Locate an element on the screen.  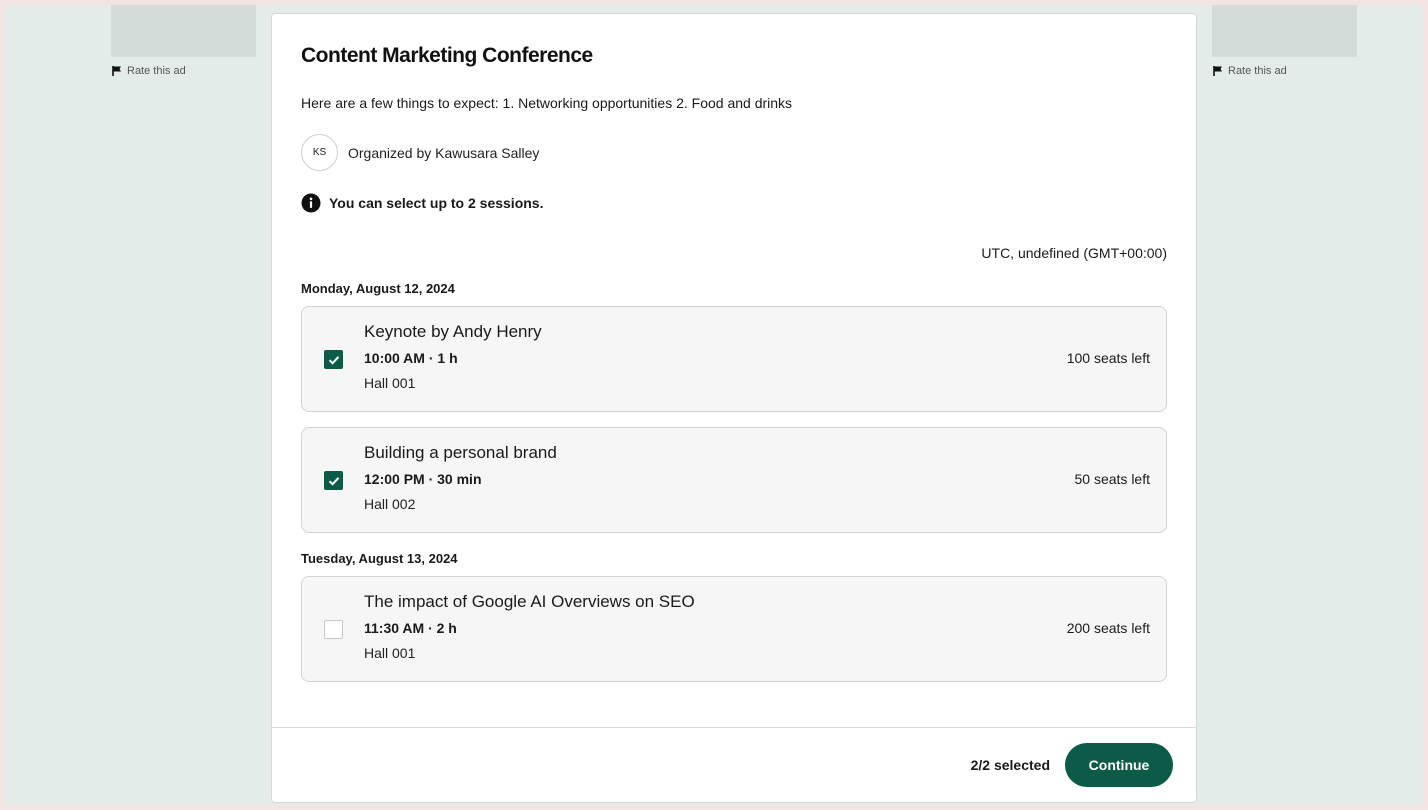
organizer-text: Organized by Kawusara Salley is located at coordinates (444, 152).